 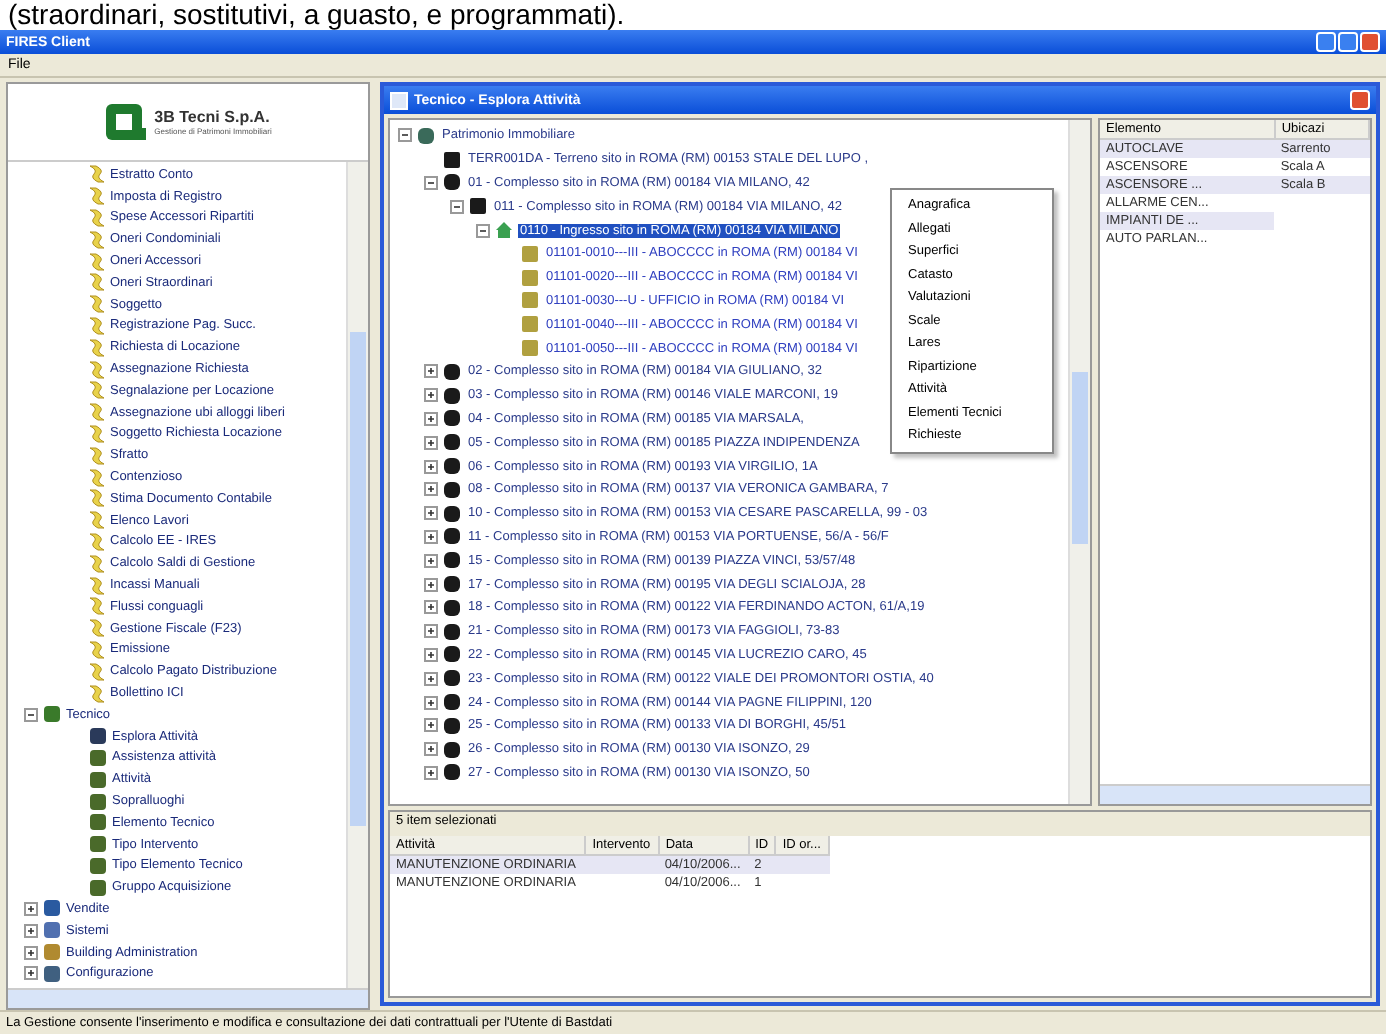 I want to click on window-icon, so click(x=399, y=100).